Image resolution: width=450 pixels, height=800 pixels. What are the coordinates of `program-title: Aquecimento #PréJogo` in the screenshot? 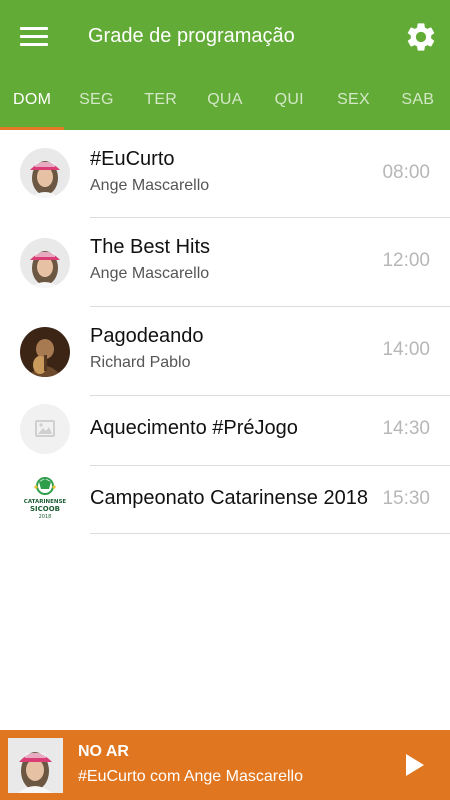 It's located at (194, 428).